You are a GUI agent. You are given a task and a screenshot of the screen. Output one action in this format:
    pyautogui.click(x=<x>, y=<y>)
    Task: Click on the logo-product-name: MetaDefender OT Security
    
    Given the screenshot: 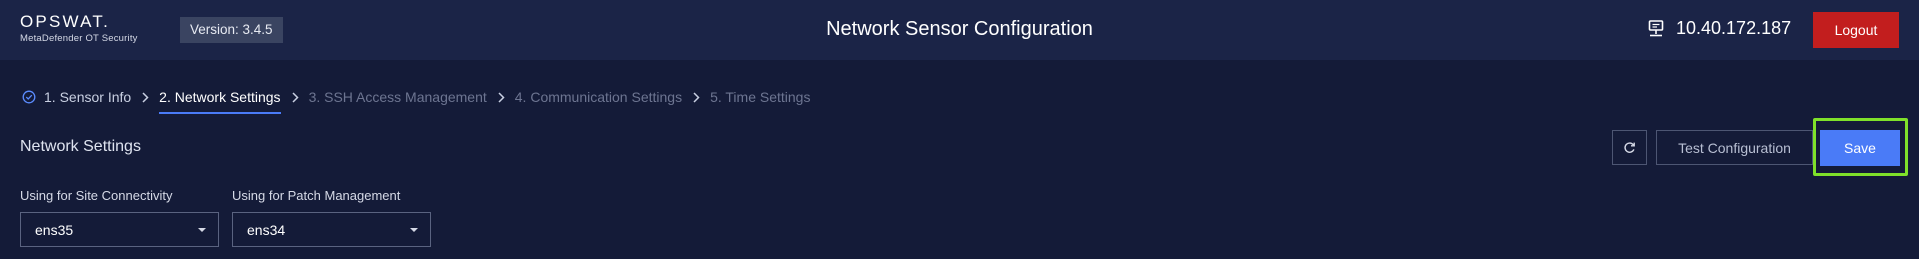 What is the action you would take?
    pyautogui.click(x=79, y=38)
    